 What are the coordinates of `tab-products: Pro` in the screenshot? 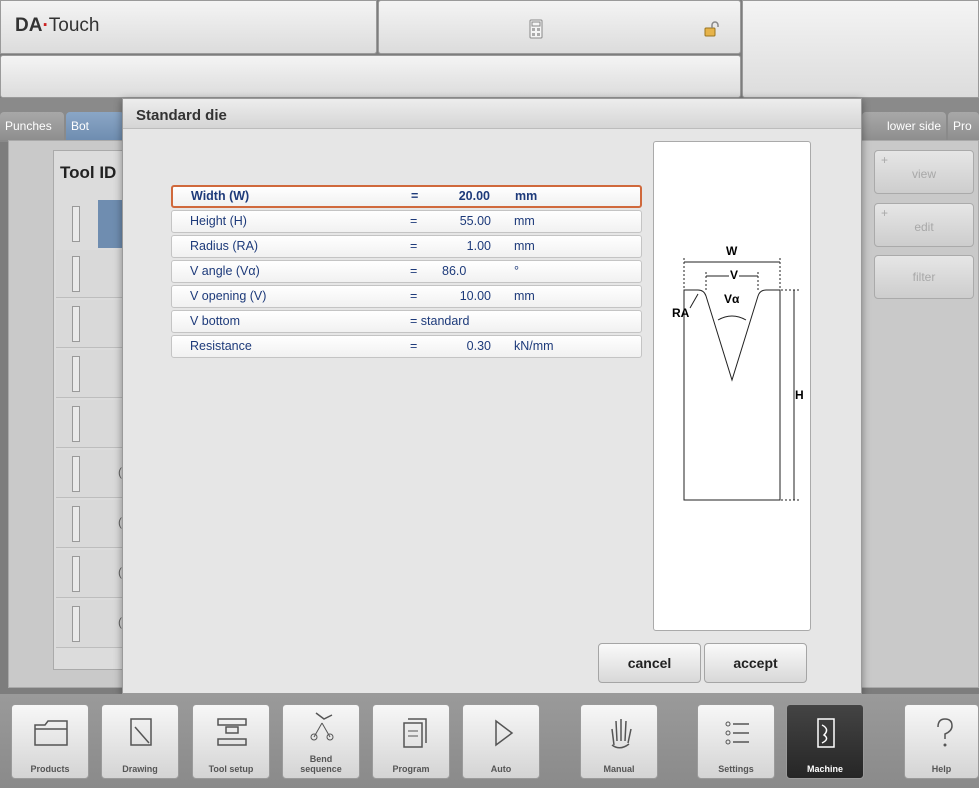 It's located at (963, 126).